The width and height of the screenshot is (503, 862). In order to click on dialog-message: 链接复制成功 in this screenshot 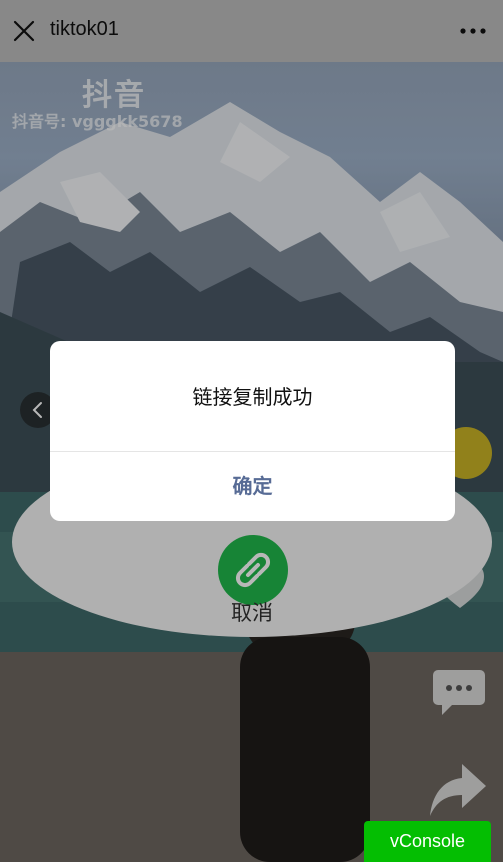, I will do `click(252, 397)`.